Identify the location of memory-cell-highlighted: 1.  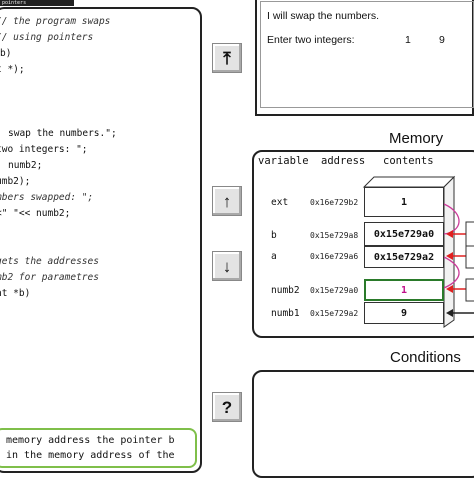
(404, 290).